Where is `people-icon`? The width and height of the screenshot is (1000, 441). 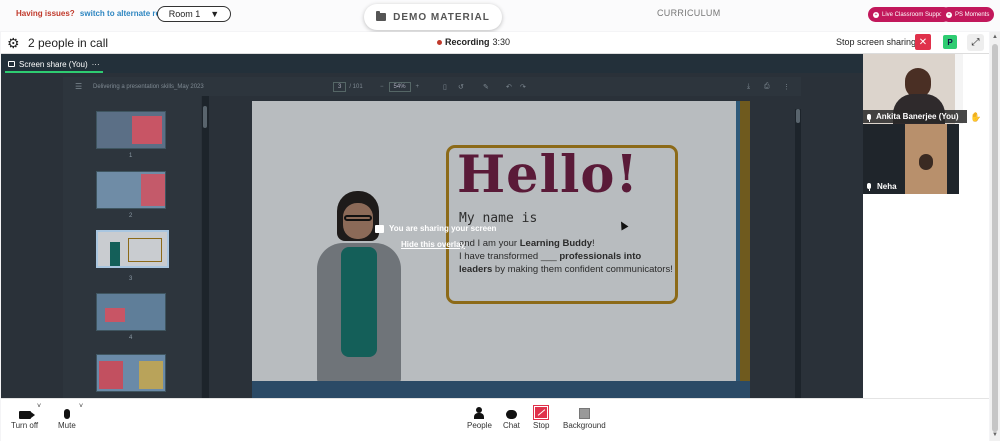
people-icon is located at coordinates (479, 413).